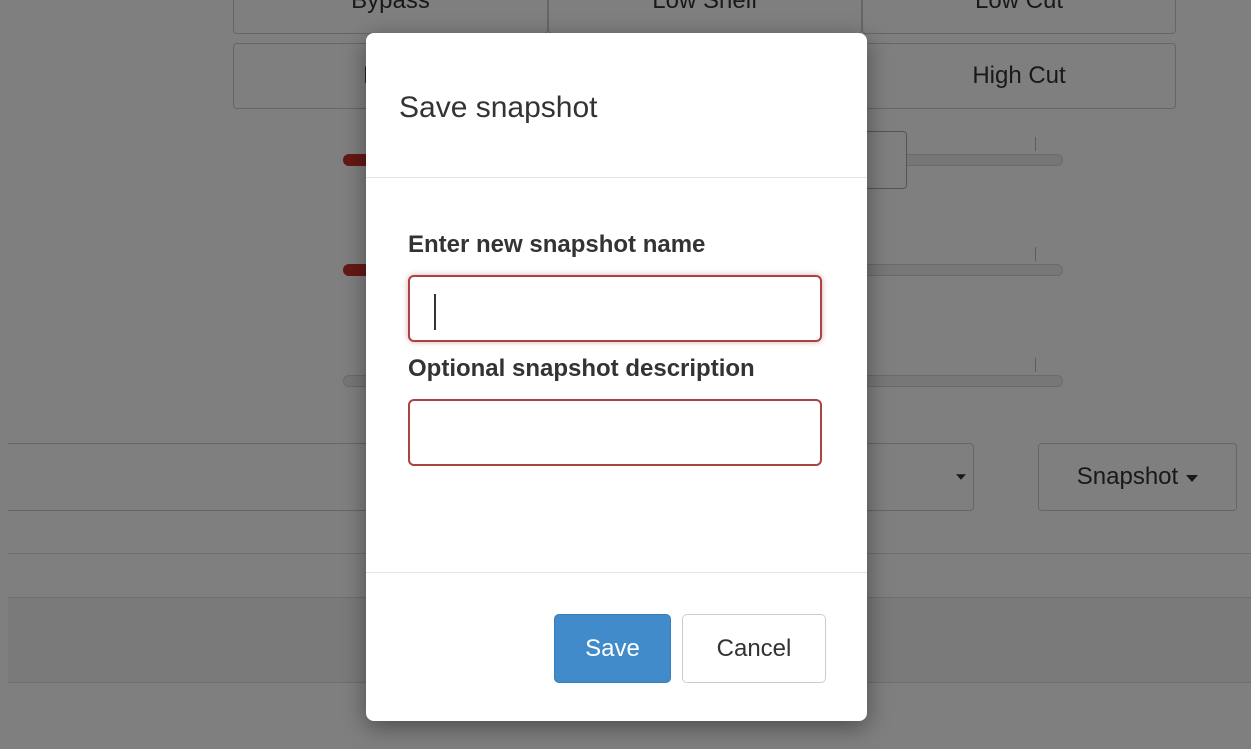  Describe the element at coordinates (581, 368) in the screenshot. I see `snapshot-description-label: Optional snapshot description` at that location.